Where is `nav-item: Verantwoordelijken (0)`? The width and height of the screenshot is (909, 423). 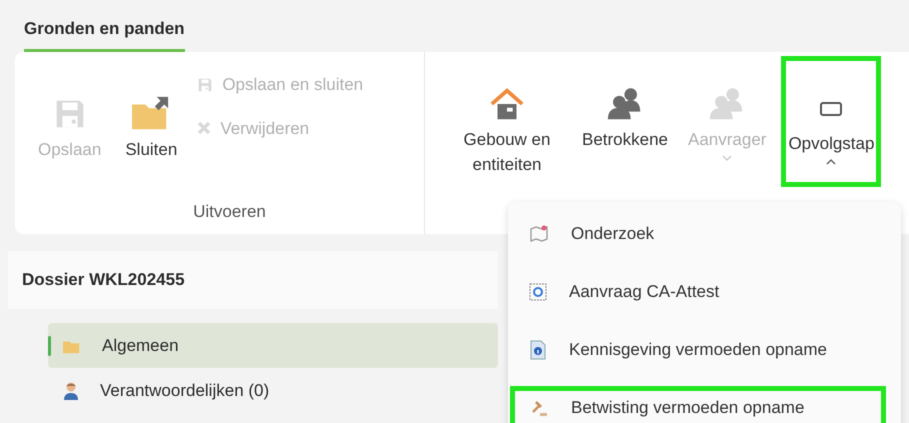
nav-item: Verantwoordelijken (0) is located at coordinates (273, 390).